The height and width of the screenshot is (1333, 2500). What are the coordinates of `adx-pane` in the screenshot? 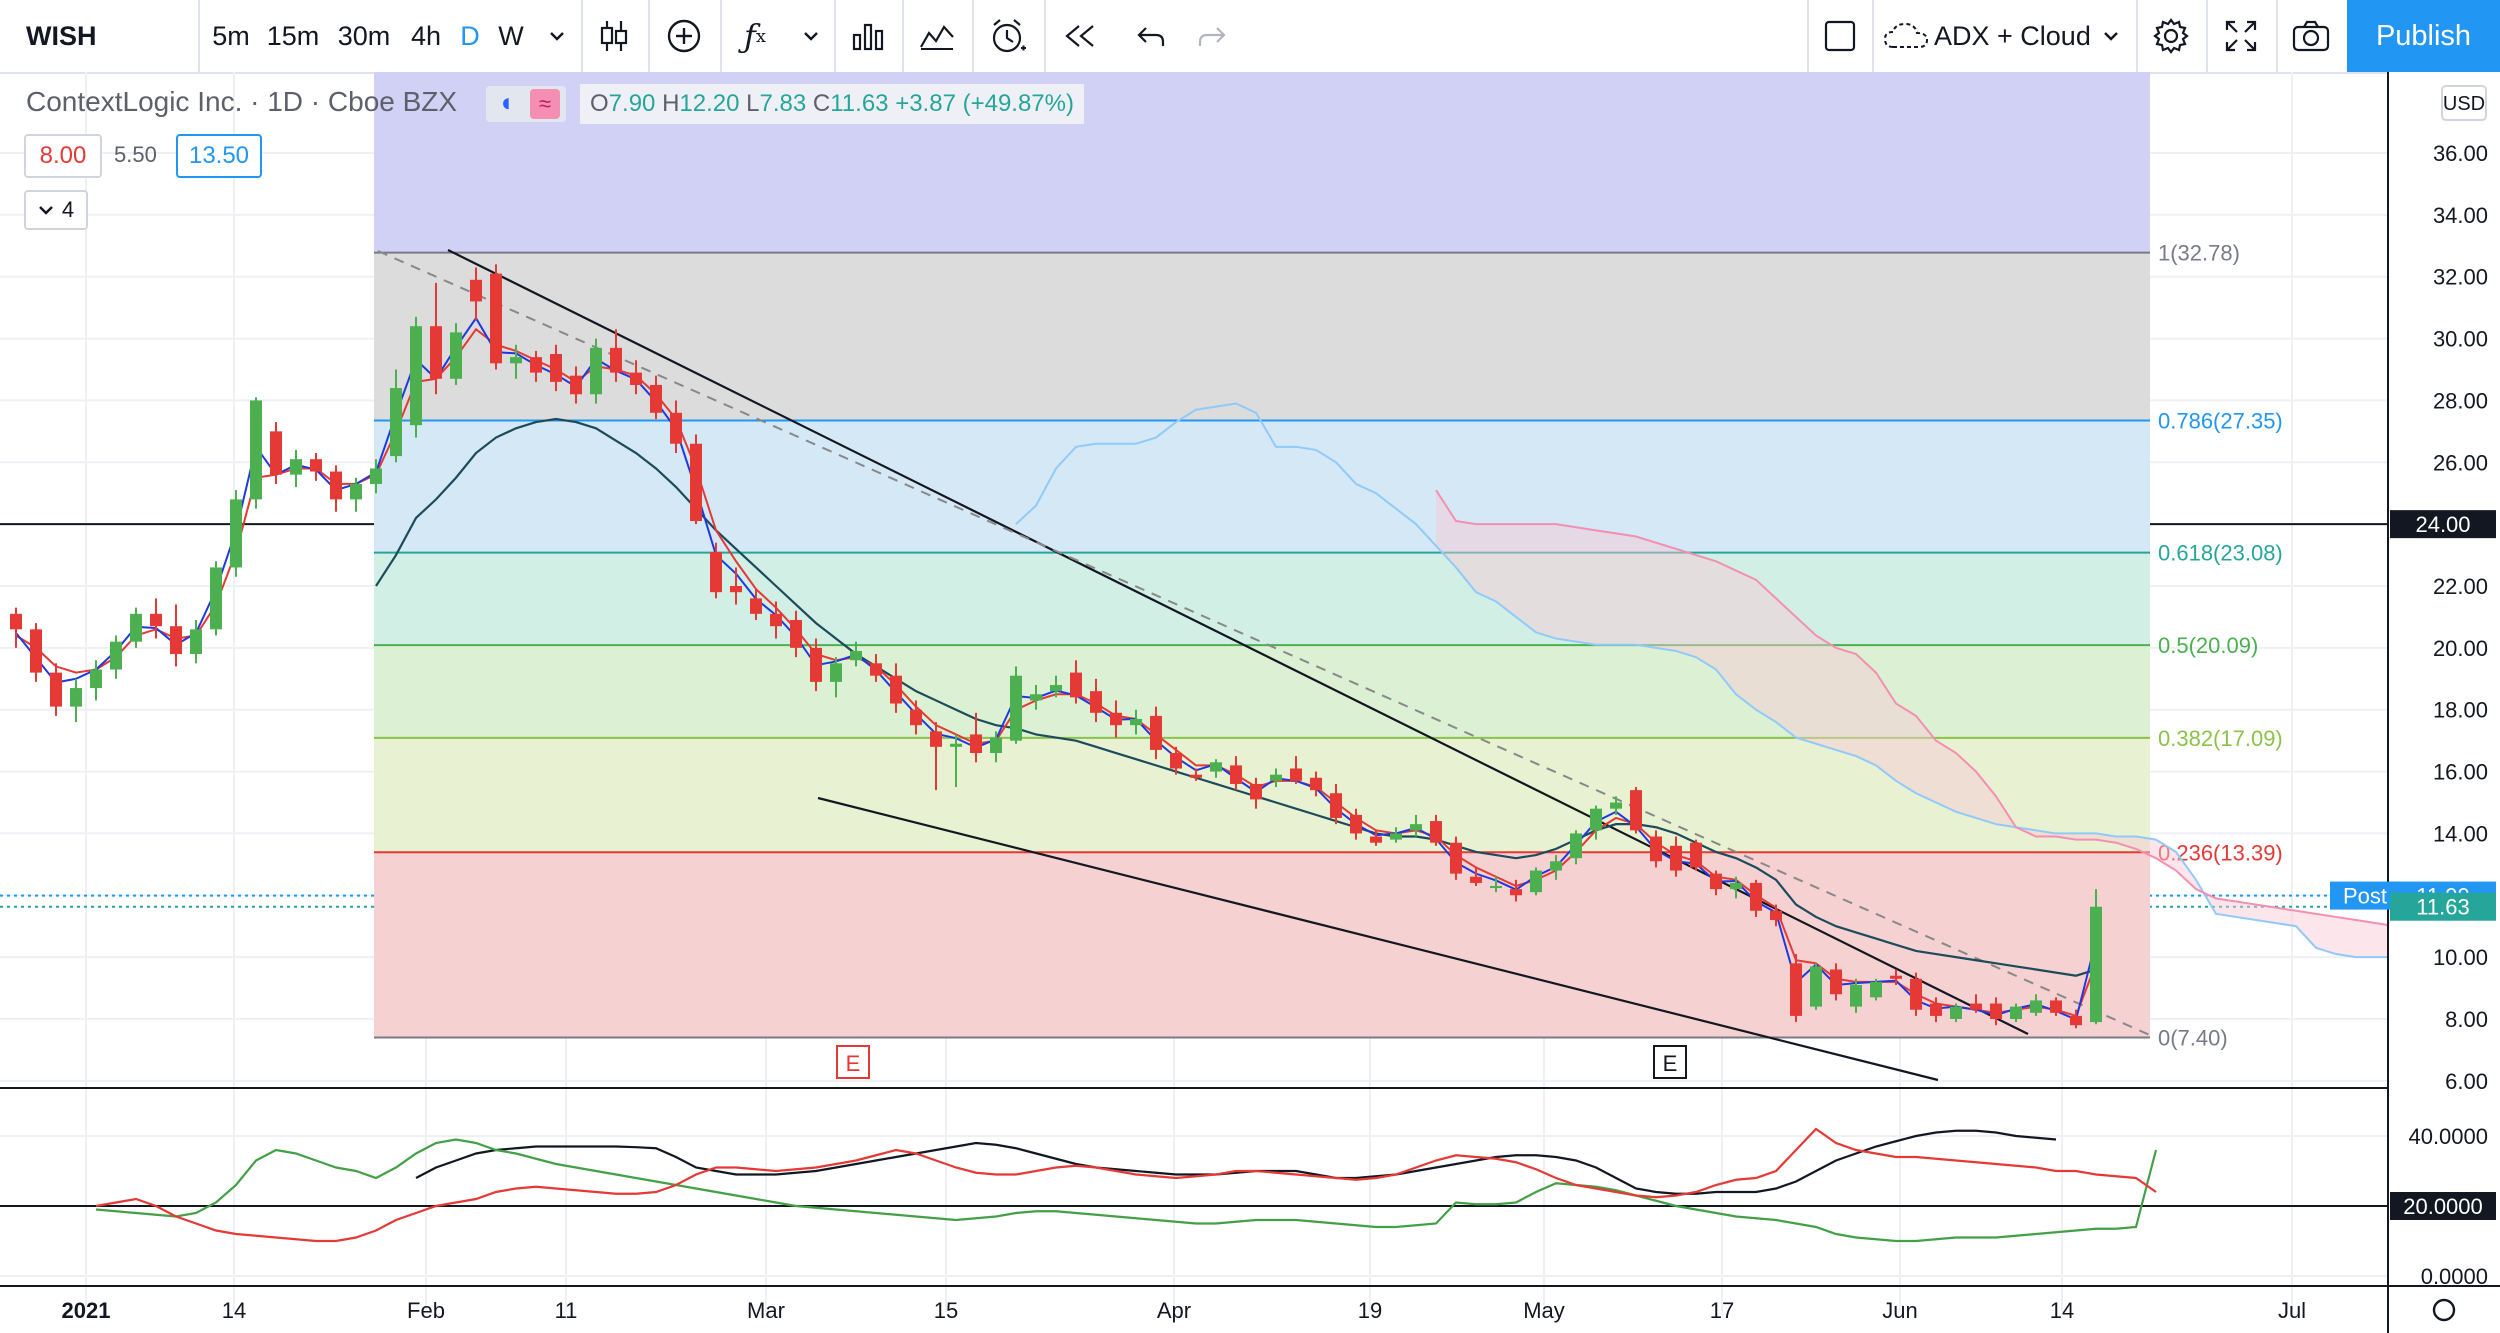 It's located at (1194, 1202).